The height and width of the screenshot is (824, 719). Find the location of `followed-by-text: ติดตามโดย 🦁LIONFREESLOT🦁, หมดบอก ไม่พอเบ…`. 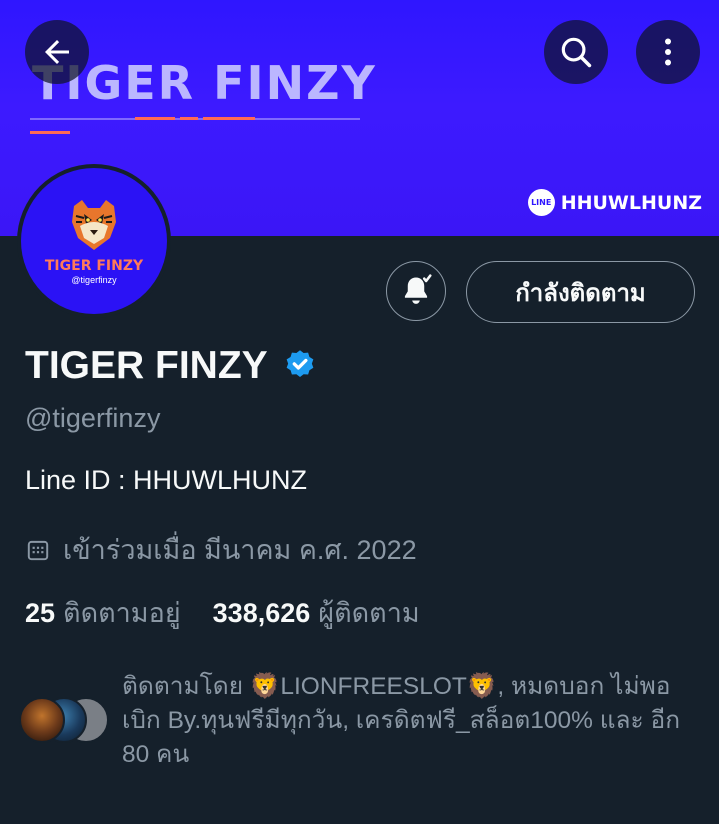

followed-by-text: ติดตามโดย 🦁LIONFREESLOT🦁, หมดบอก ไม่พอเบ… is located at coordinates (401, 720).